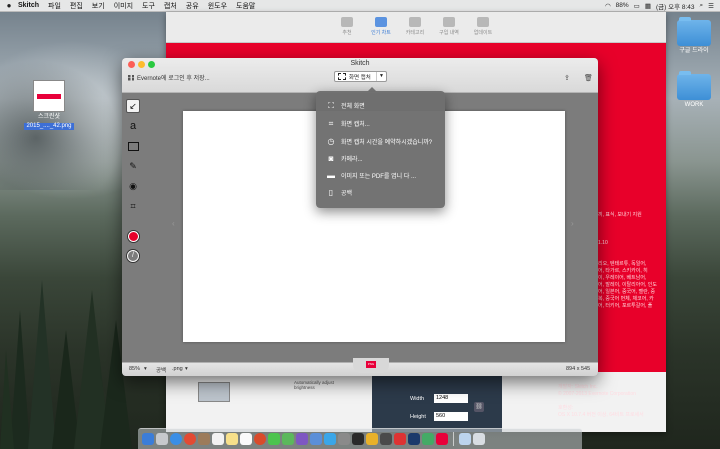 The image size is (720, 449). I want to click on clock: (금) 오후 8:43, so click(675, 6).